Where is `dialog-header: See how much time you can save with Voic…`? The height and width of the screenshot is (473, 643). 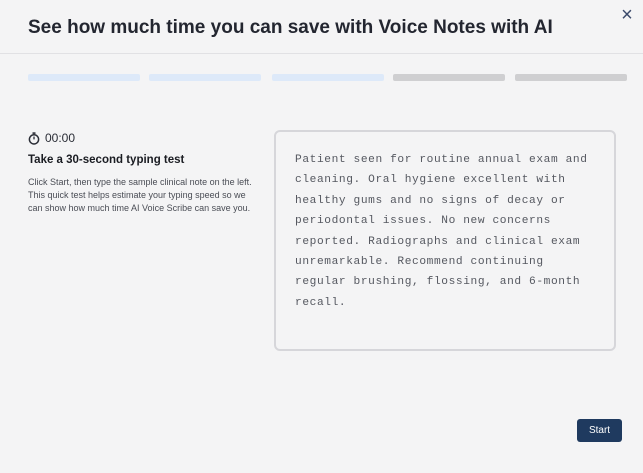
dialog-header: See how much time you can save with Voic… is located at coordinates (321, 27).